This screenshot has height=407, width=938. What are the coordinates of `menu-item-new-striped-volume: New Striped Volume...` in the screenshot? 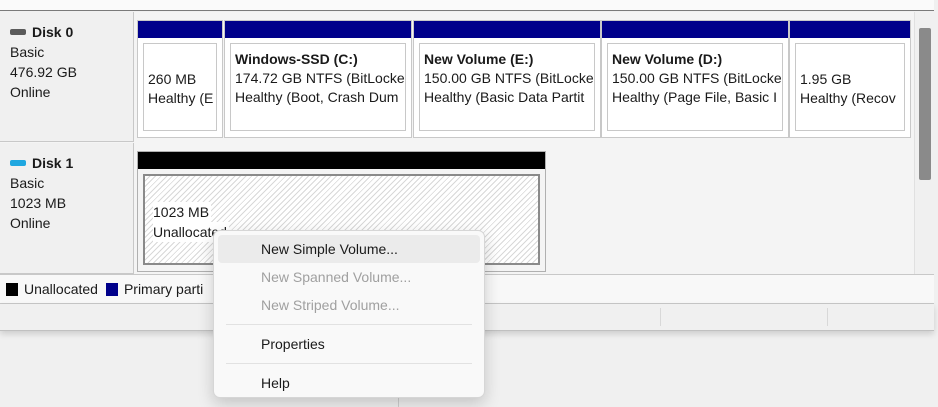 It's located at (330, 305).